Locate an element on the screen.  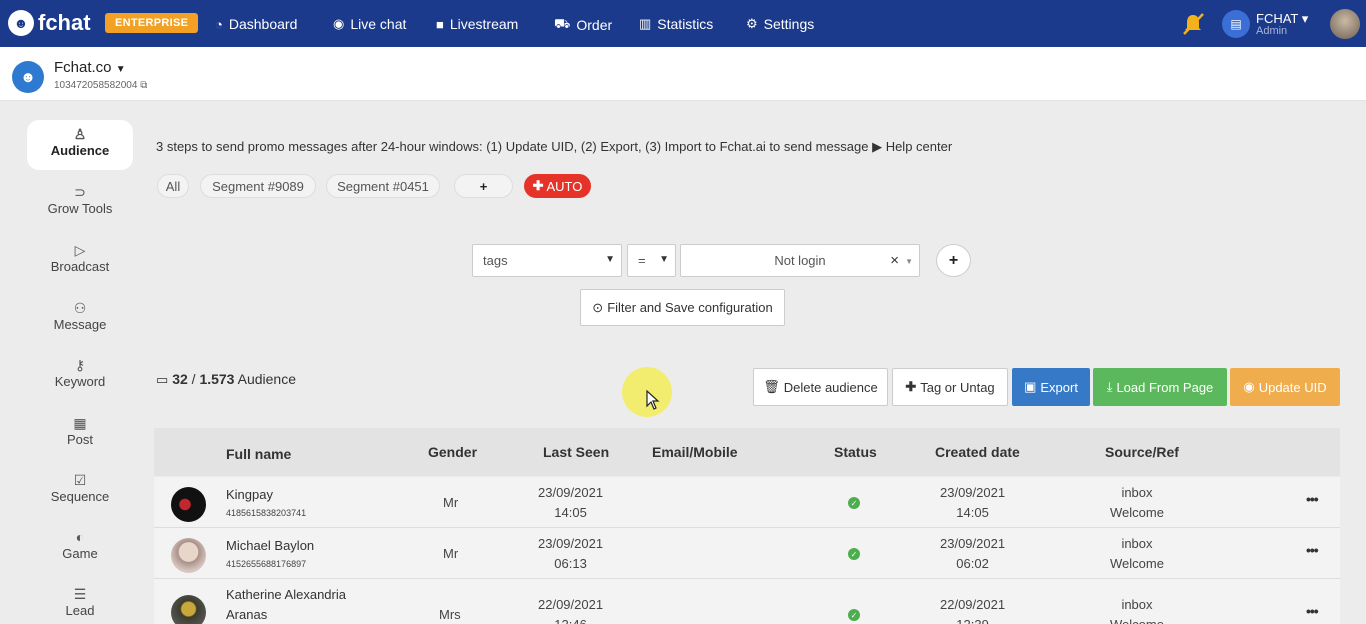
segment-chip-all: All is located at coordinates (173, 186).